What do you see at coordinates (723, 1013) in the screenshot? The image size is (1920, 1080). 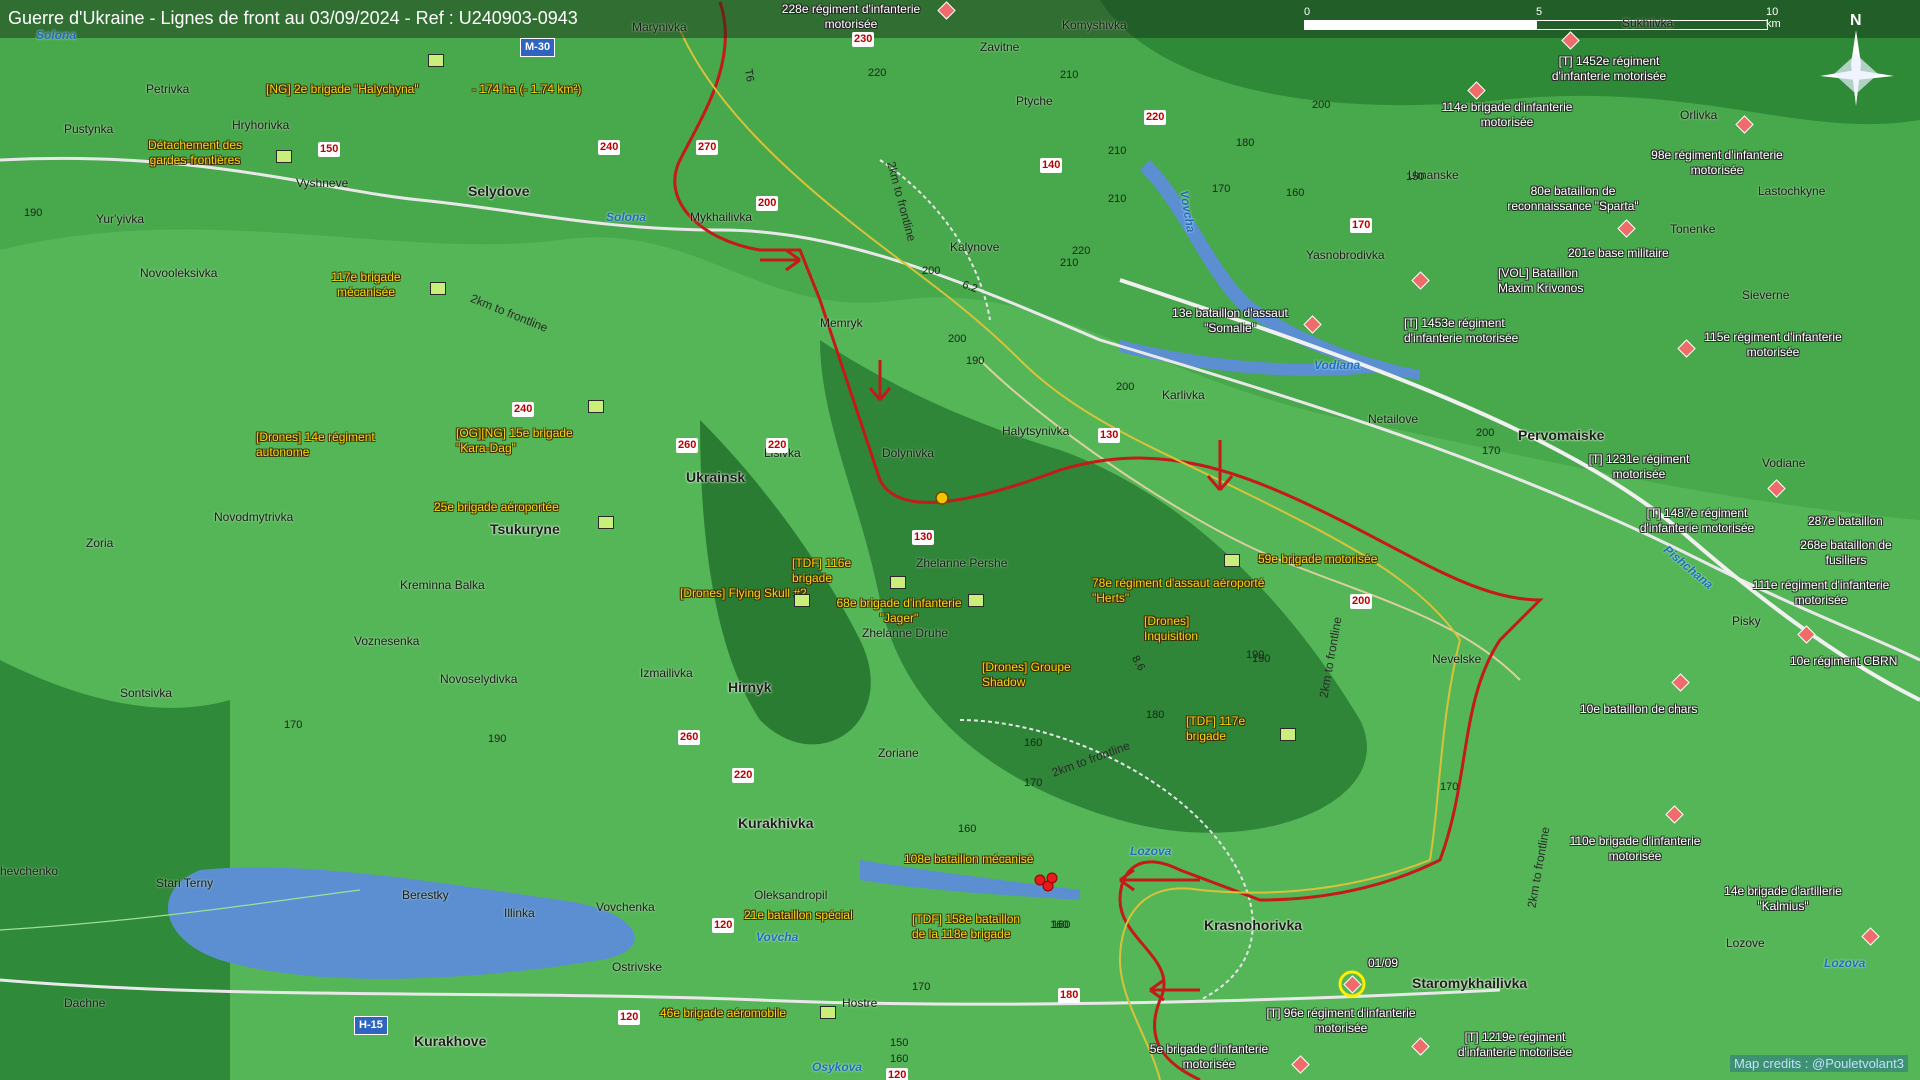 I see `ua-unit-label: 46e brigade aéromobile` at bounding box center [723, 1013].